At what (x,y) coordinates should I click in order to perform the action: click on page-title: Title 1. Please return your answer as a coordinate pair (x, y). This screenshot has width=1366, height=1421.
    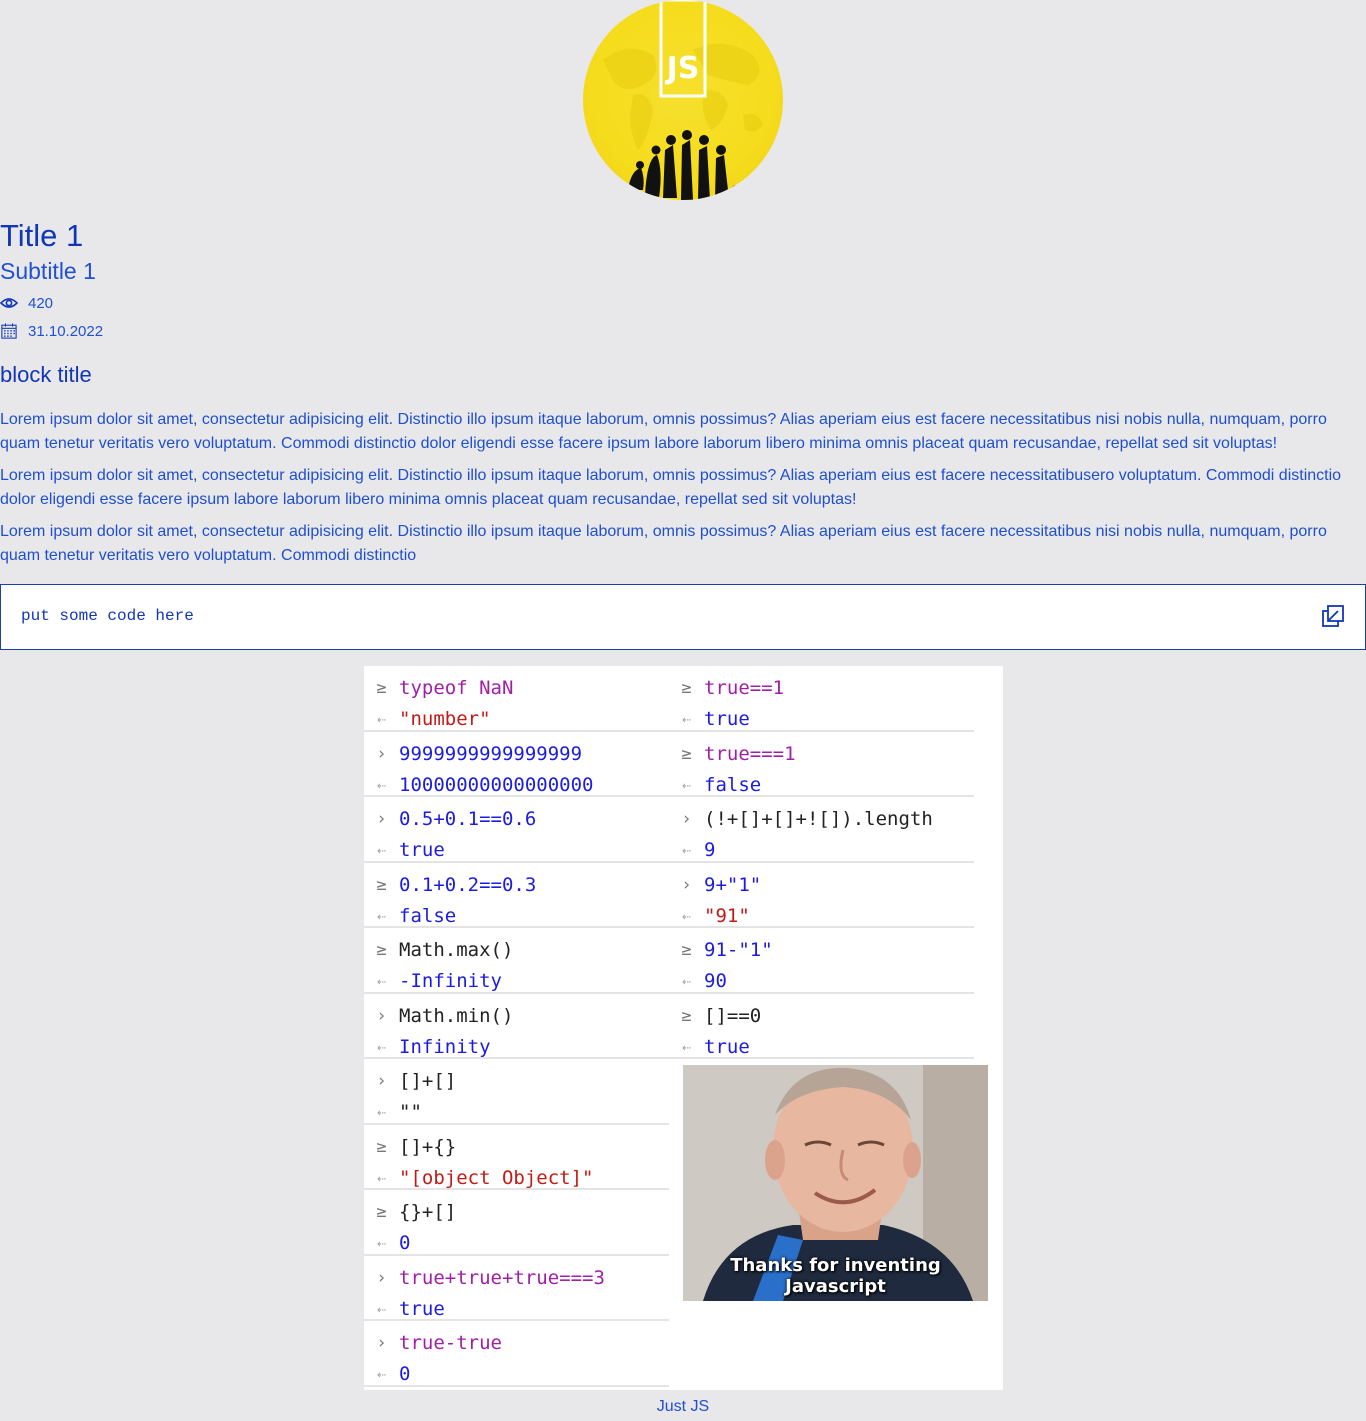
    Looking at the image, I should click on (42, 235).